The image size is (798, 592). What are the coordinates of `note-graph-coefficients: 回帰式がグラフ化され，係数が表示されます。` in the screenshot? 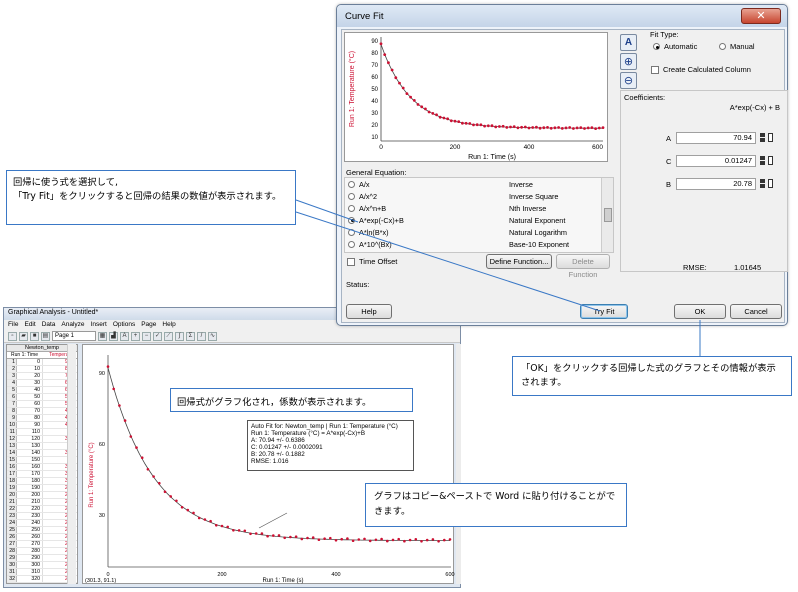 It's located at (291, 400).